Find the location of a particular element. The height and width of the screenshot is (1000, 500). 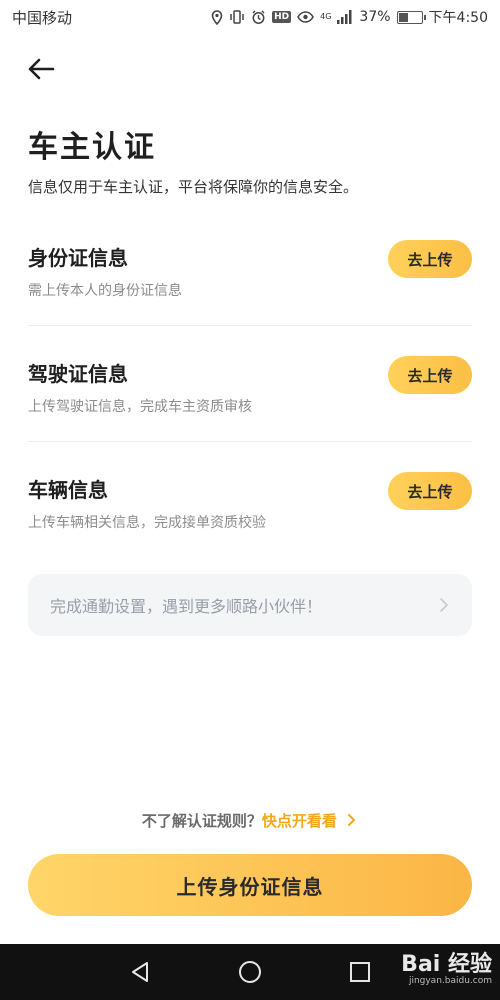

id-card-section: 身份证信息 需上传本人的身份证信息 去上传 is located at coordinates (250, 299).